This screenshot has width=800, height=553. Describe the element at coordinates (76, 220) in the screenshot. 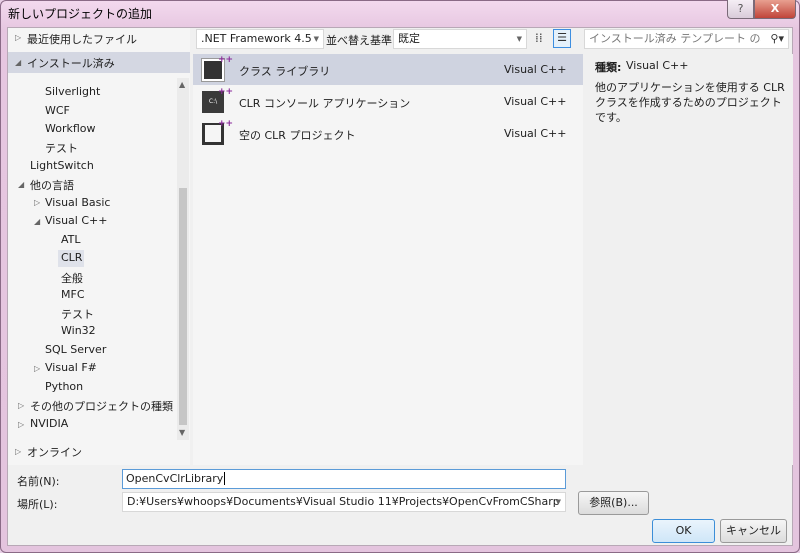

I see `tree-item: Visual C++` at that location.